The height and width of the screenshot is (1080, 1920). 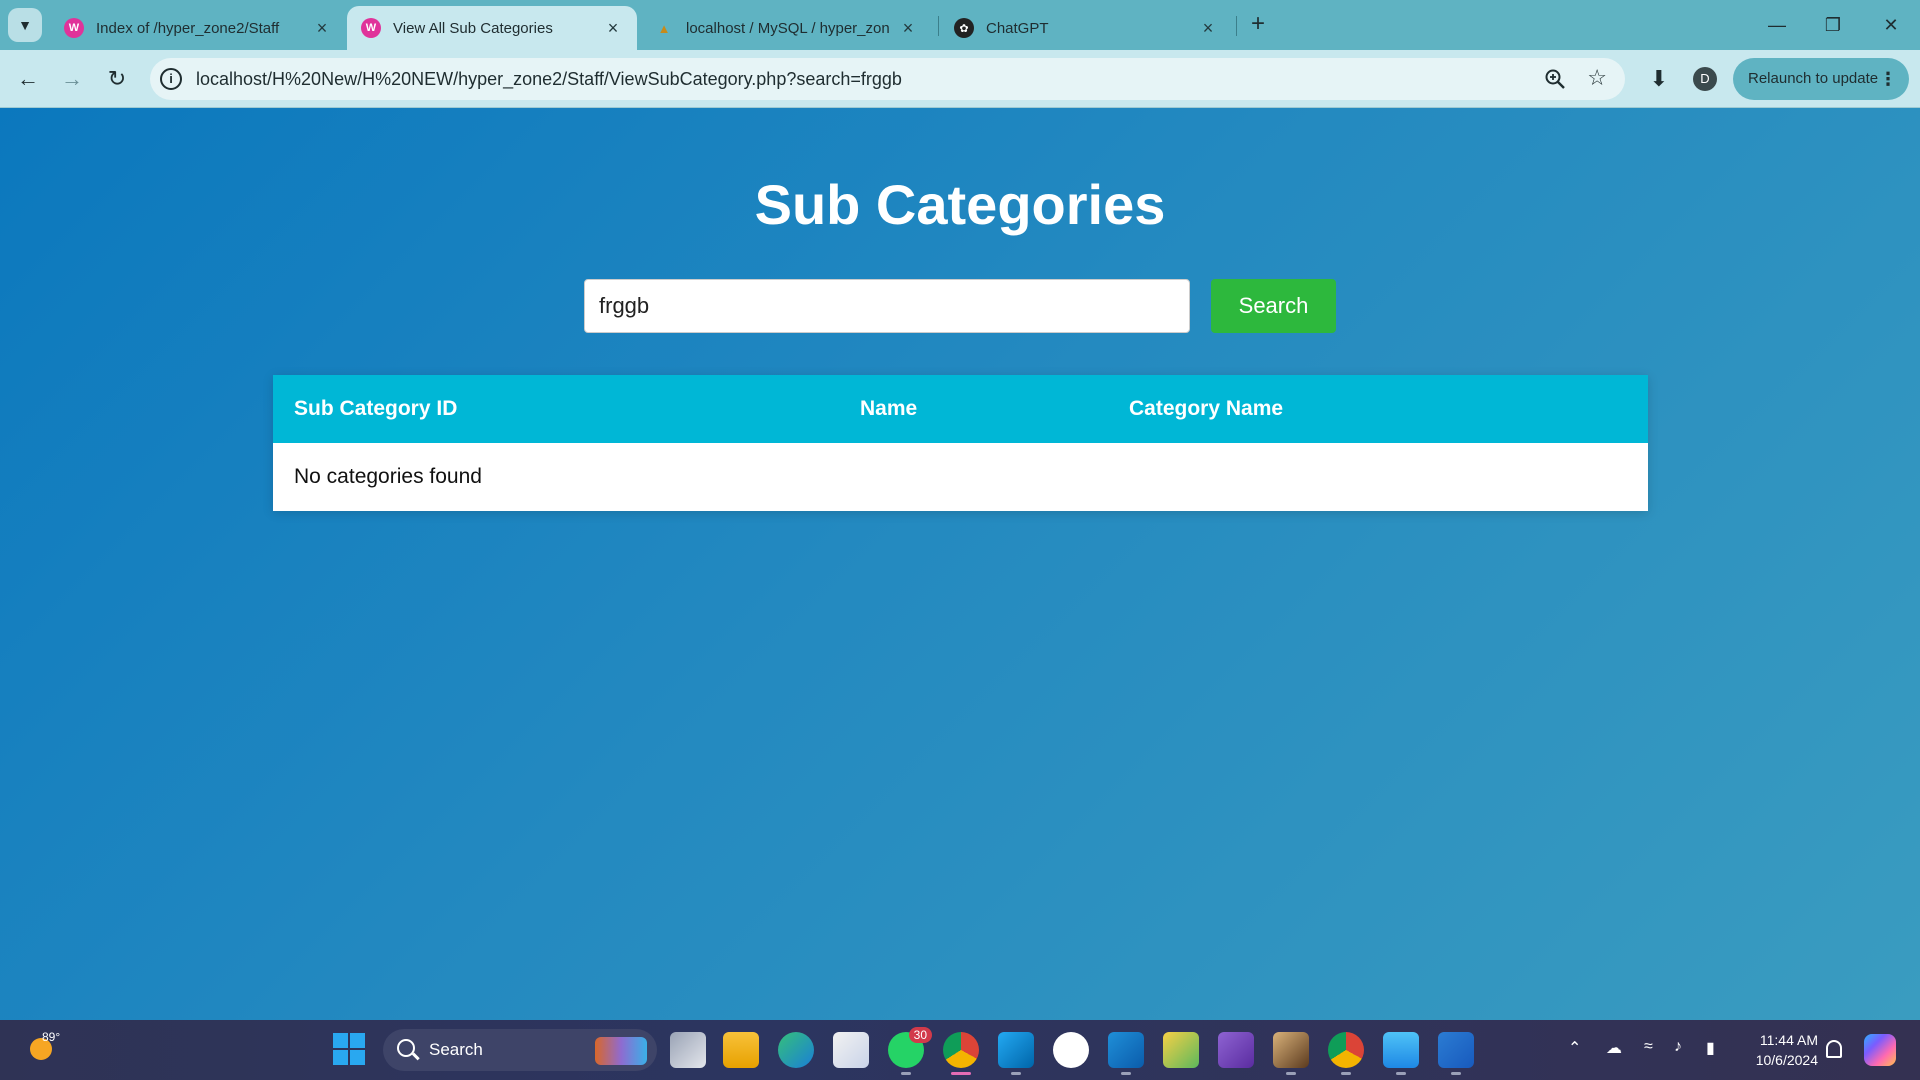 What do you see at coordinates (1648, 1047) in the screenshot?
I see `wifi-icon: ≈` at bounding box center [1648, 1047].